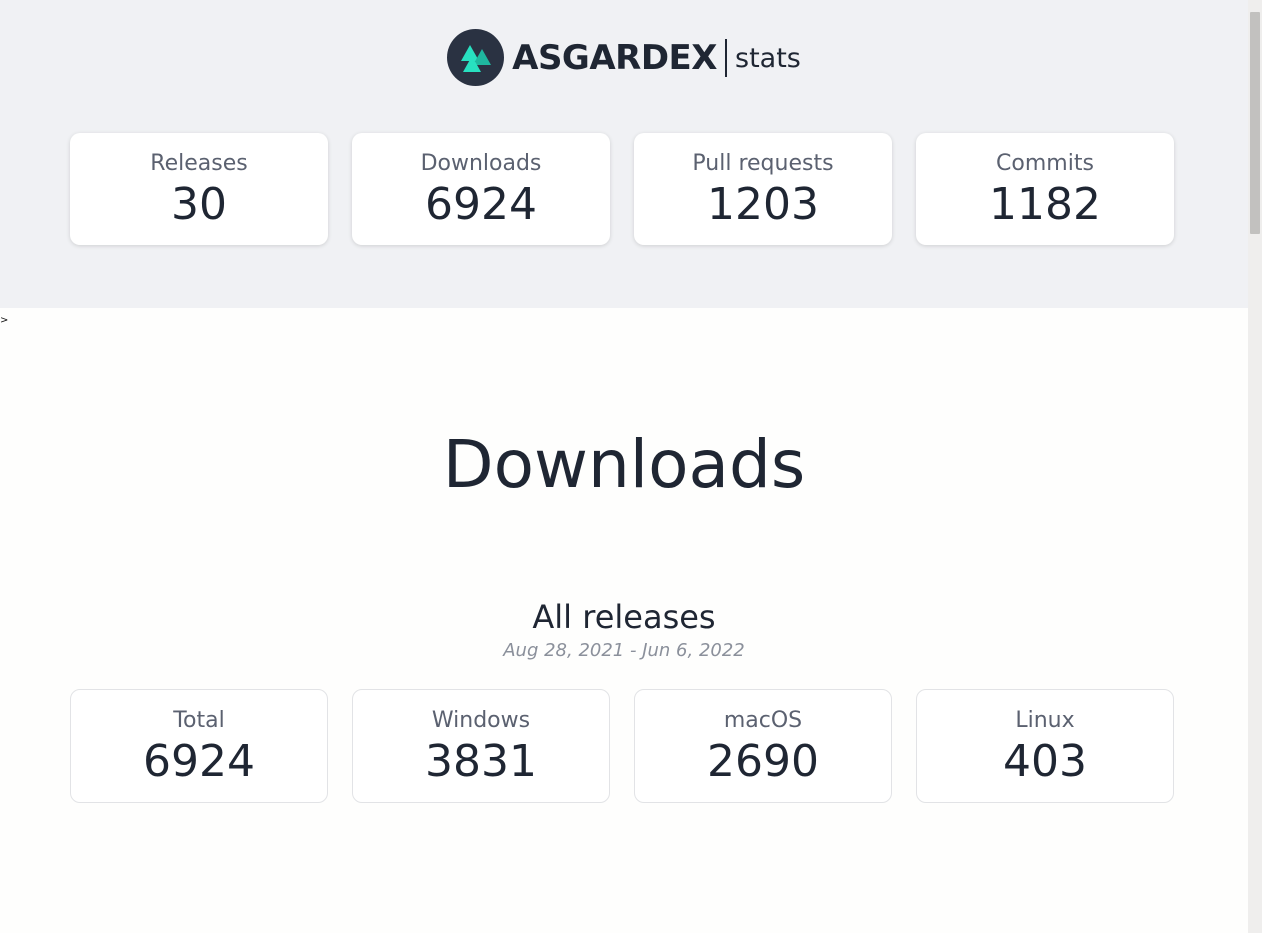 This screenshot has width=1262, height=933. What do you see at coordinates (199, 204) in the screenshot?
I see `stat-value: 30` at bounding box center [199, 204].